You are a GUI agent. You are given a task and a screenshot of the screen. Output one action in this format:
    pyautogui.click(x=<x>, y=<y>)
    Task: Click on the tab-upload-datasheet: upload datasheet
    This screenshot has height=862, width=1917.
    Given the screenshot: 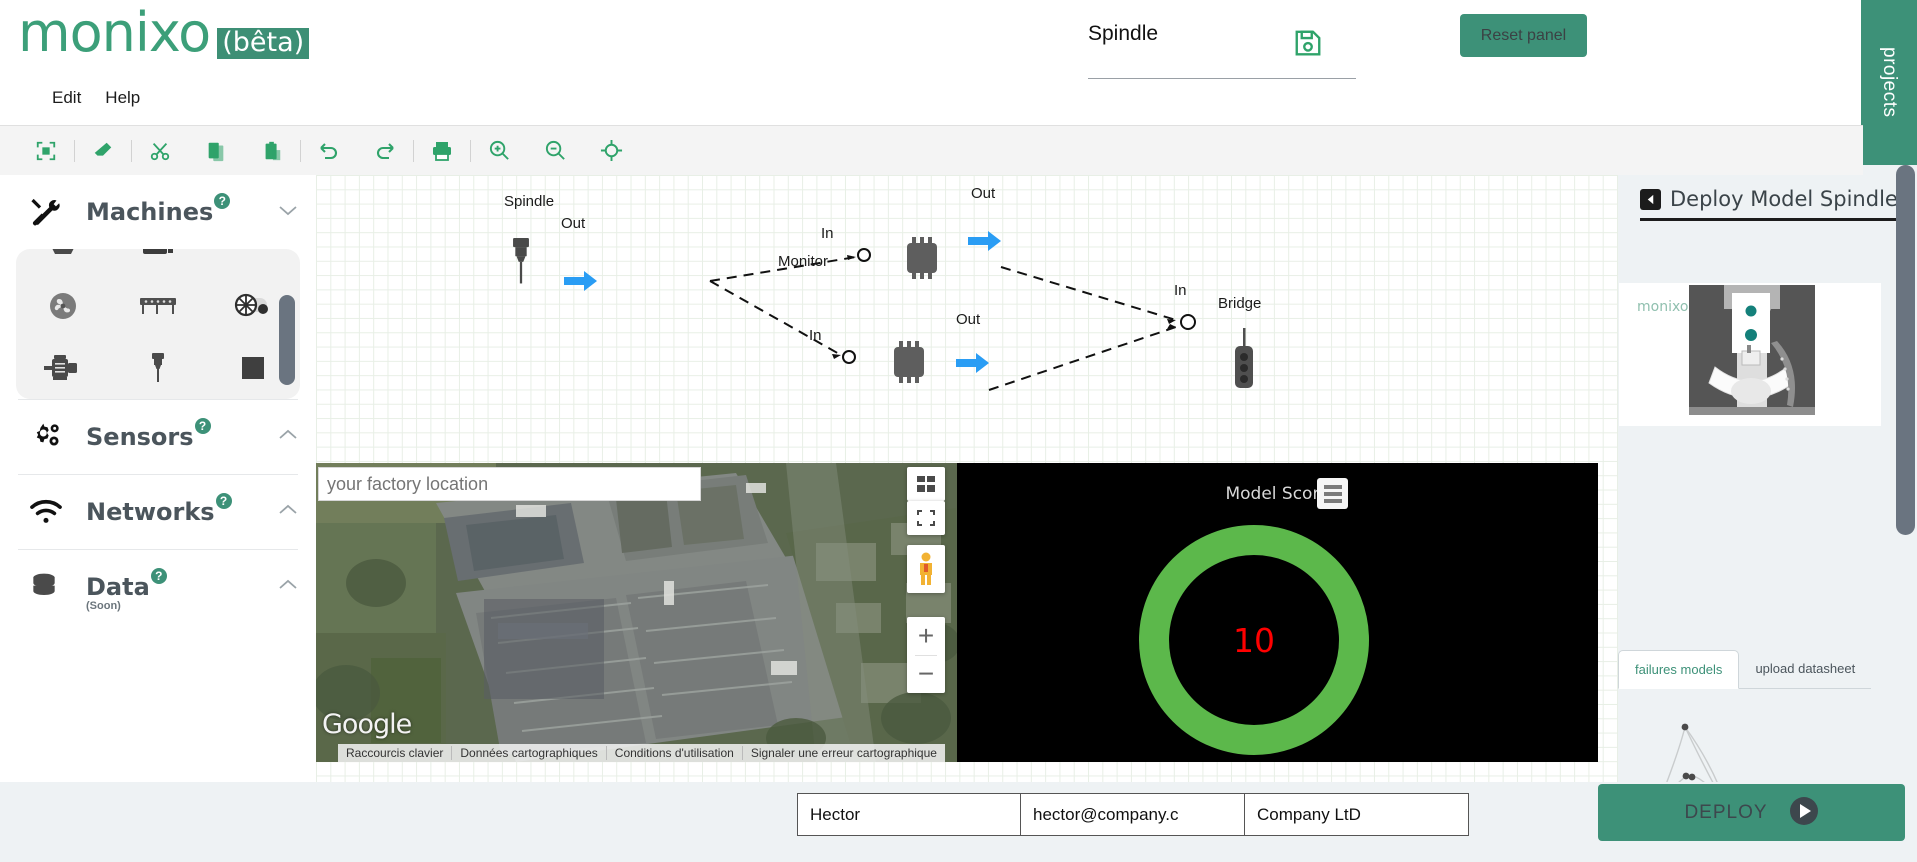 What is the action you would take?
    pyautogui.click(x=1805, y=669)
    